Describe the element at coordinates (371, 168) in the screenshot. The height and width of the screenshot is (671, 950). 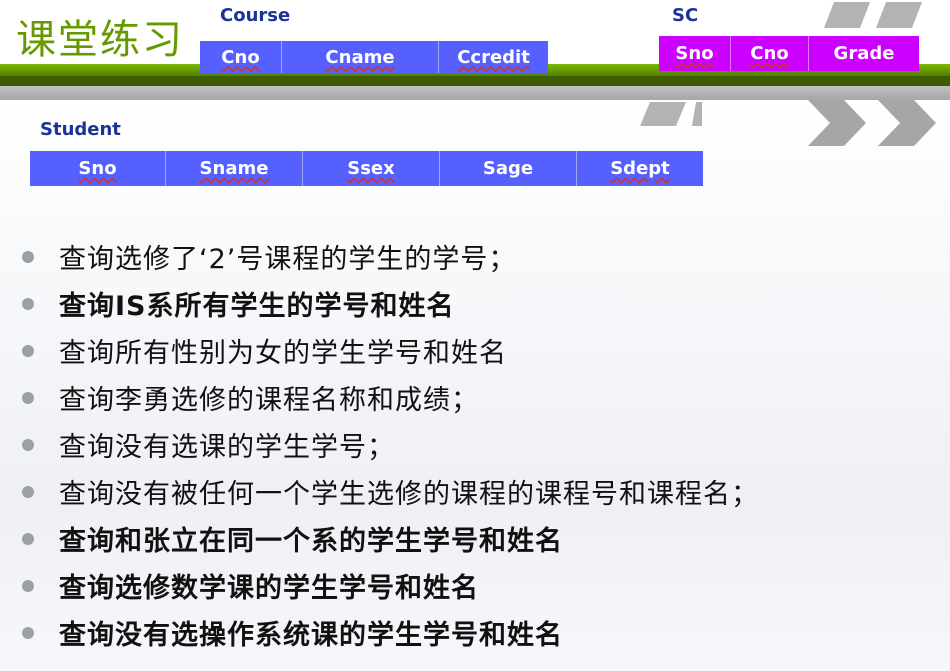
I see `student-column-ssex: Ssex` at that location.